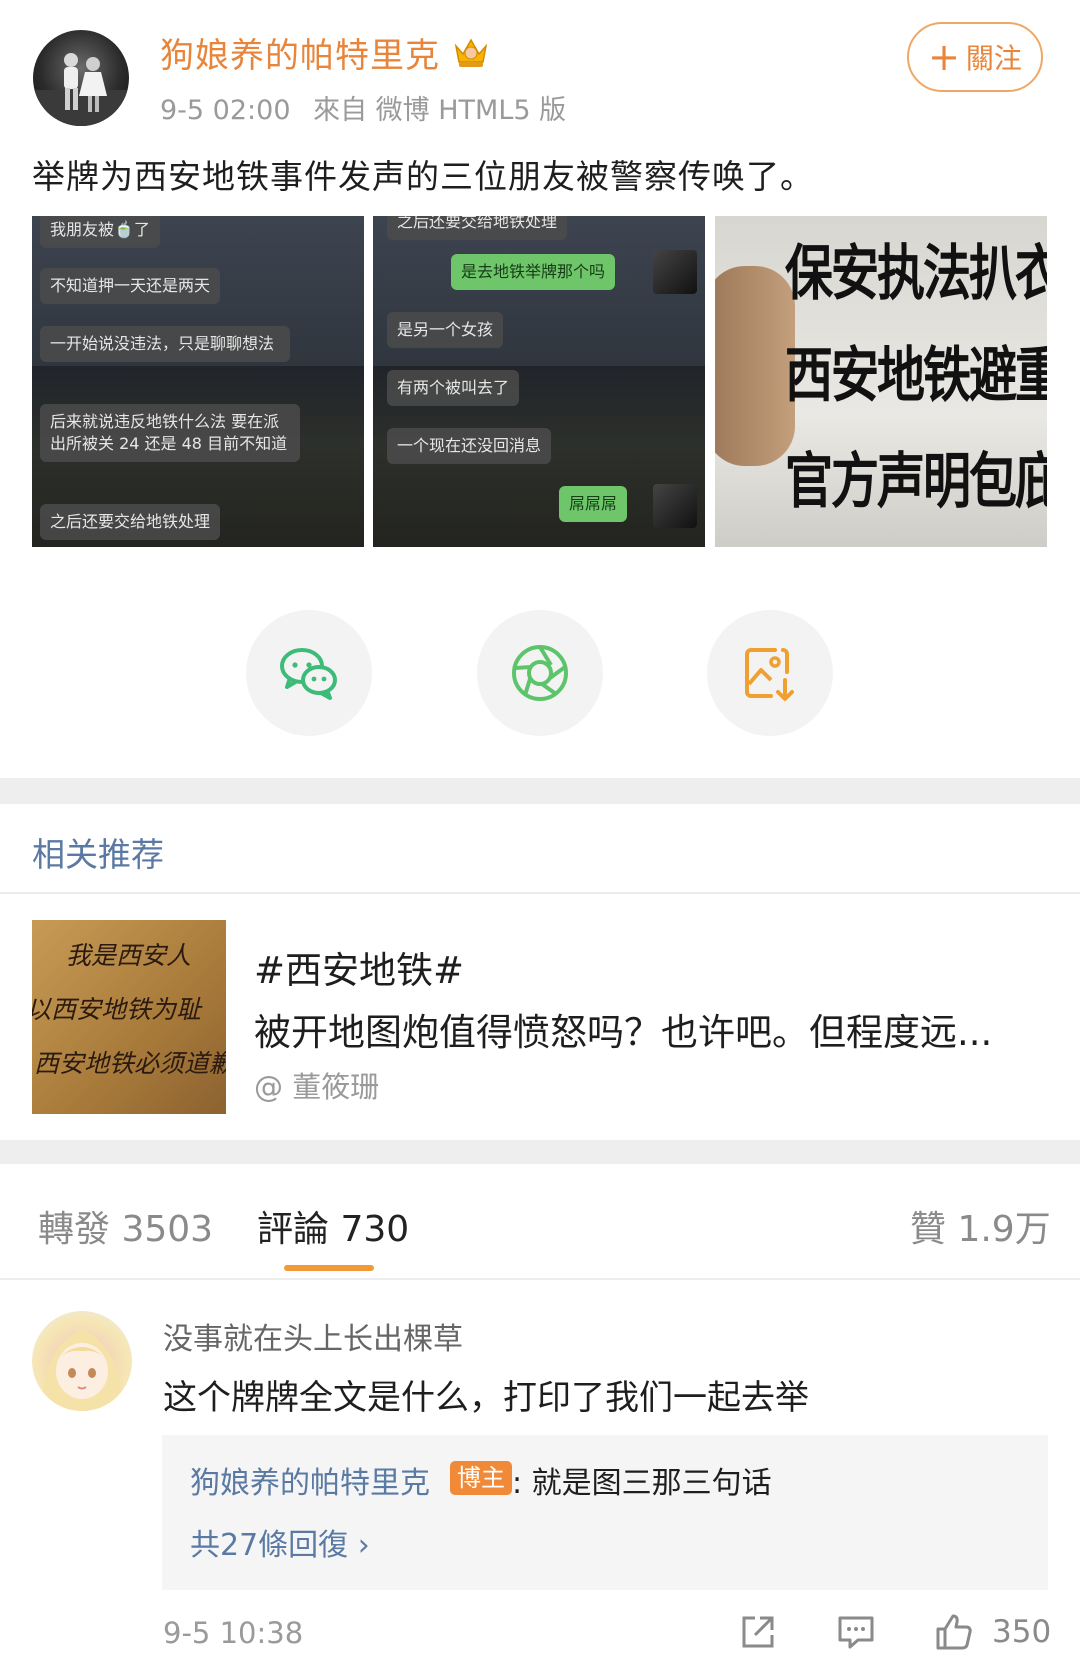 The width and height of the screenshot is (1080, 1665). I want to click on commenter-avatar, so click(82, 1361).